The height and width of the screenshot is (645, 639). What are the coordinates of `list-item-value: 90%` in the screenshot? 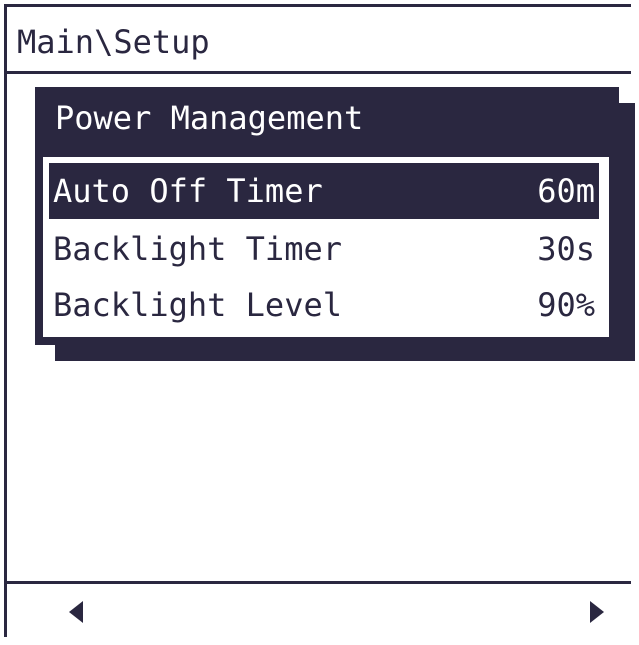 It's located at (566, 305).